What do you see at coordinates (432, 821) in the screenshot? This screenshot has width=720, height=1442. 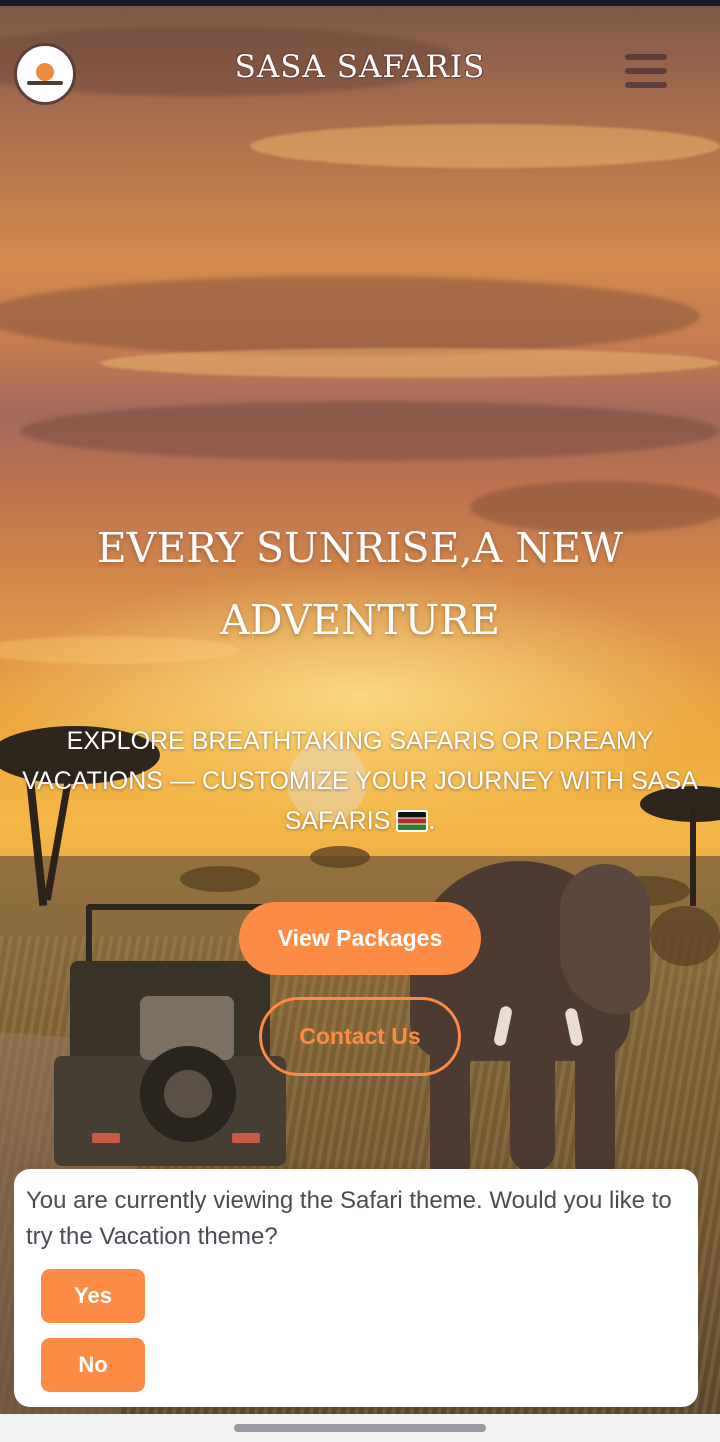 I see `hero-subtitle-period: .` at bounding box center [432, 821].